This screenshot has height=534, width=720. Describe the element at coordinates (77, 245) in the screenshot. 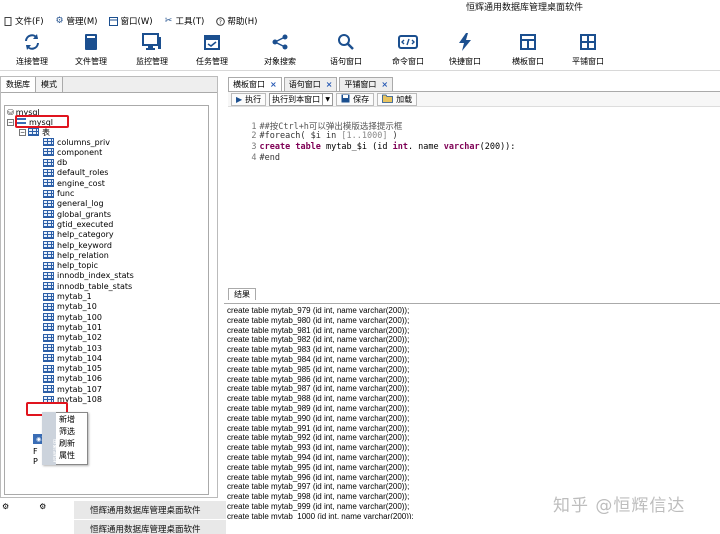

I see `tree-table-item: help_keyword` at that location.